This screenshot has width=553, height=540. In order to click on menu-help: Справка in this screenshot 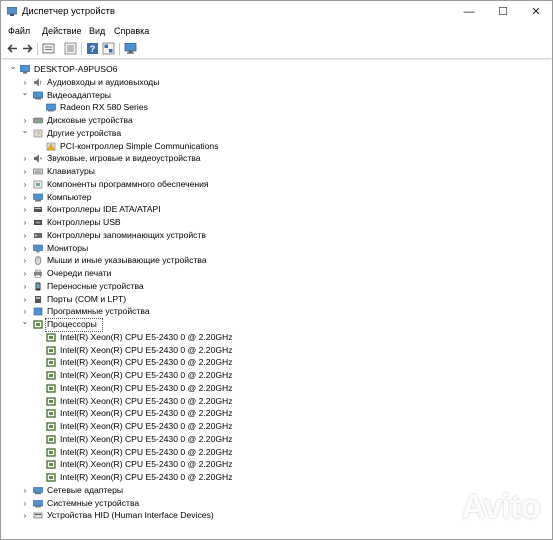, I will do `click(131, 31)`.